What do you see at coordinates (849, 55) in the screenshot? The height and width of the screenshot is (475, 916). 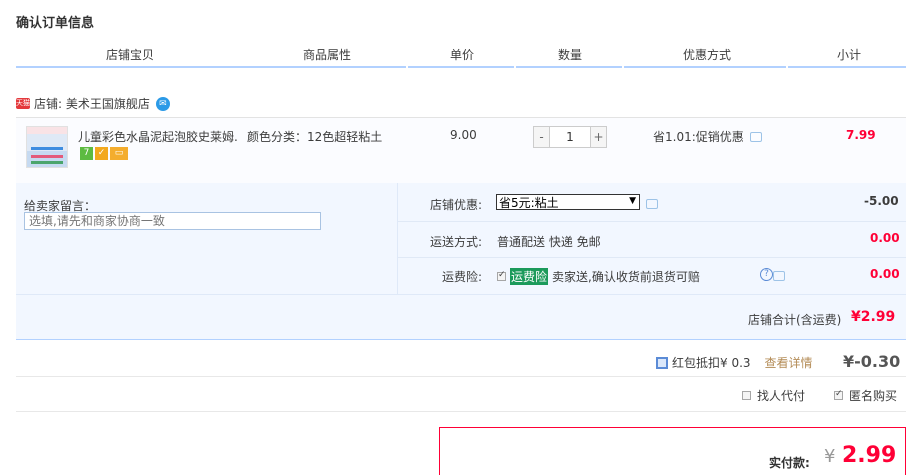 I see `col-header-subtotal: 小计` at bounding box center [849, 55].